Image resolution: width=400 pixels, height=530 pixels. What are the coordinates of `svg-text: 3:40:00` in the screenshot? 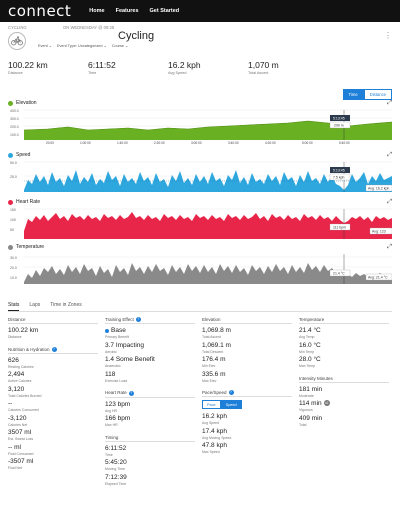 It's located at (233, 143).